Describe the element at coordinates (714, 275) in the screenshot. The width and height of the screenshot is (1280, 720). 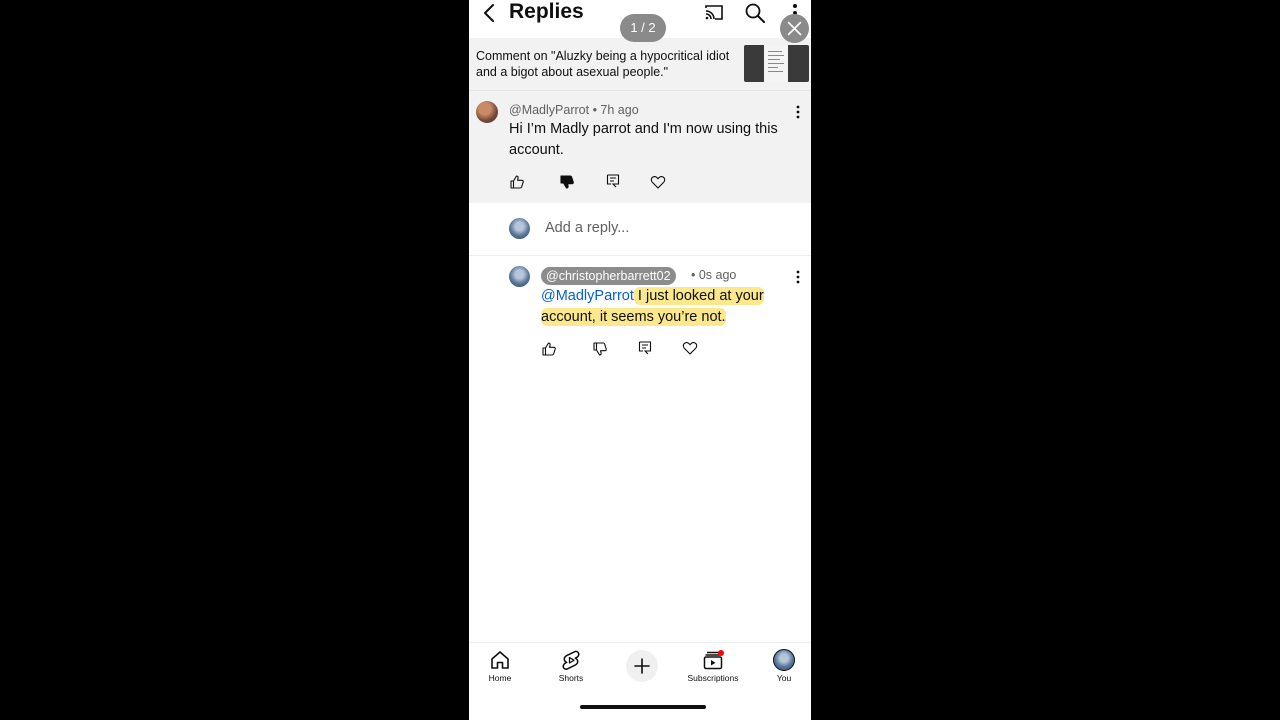
I see `reply-time: • 0s ago` at that location.